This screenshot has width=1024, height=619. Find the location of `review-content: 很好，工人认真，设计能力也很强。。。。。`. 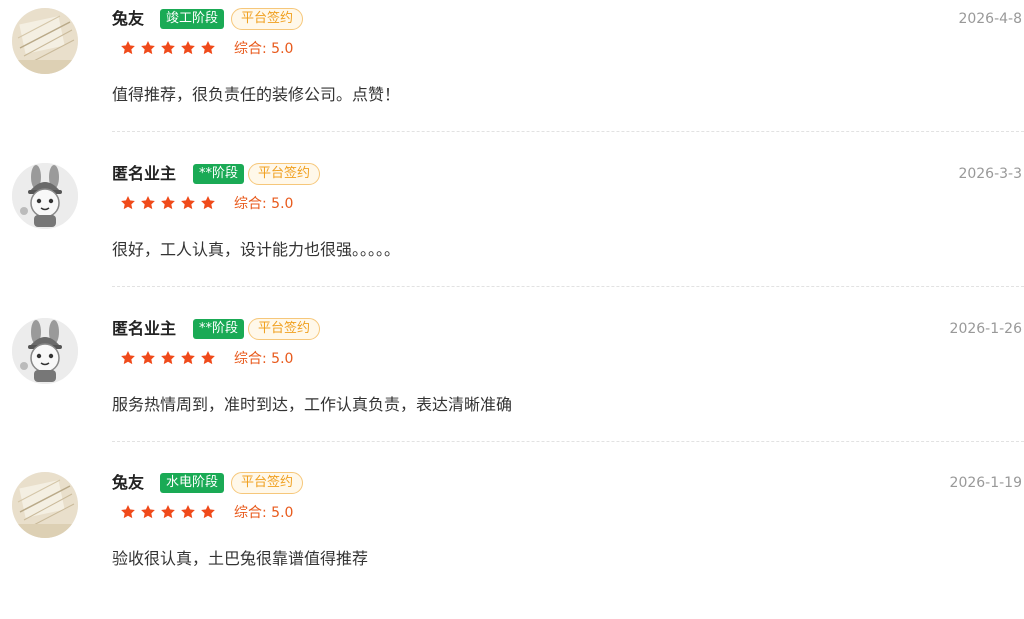

review-content: 很好，工人认真，设计能力也很强。。。。。 is located at coordinates (256, 249).